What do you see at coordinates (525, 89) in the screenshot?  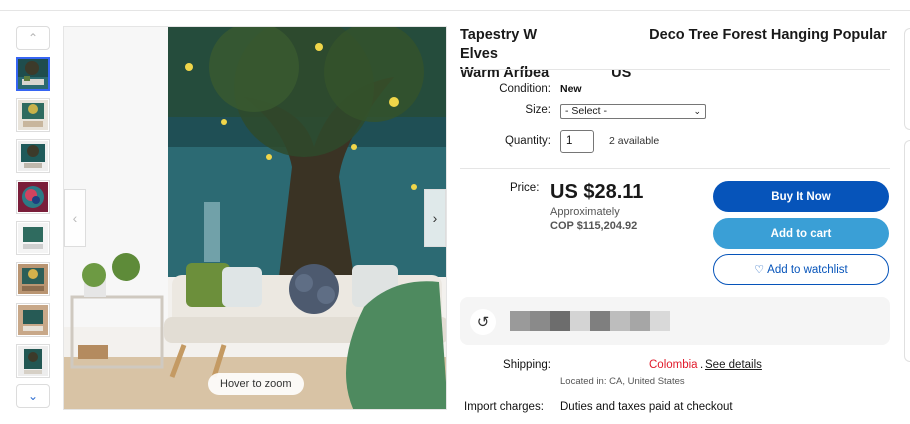 I see `condition-label: Condition:` at bounding box center [525, 89].